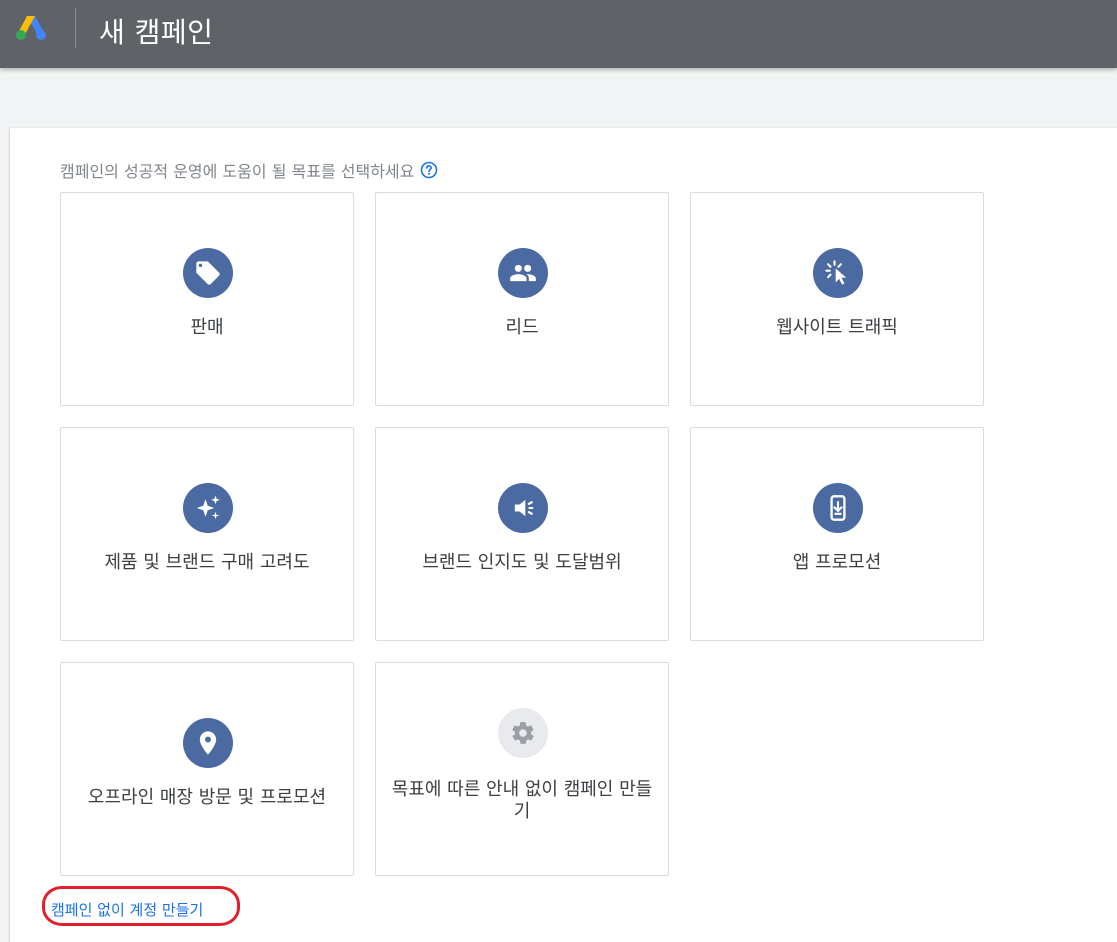 The image size is (1117, 942). What do you see at coordinates (429, 170) in the screenshot?
I see `help-icon` at bounding box center [429, 170].